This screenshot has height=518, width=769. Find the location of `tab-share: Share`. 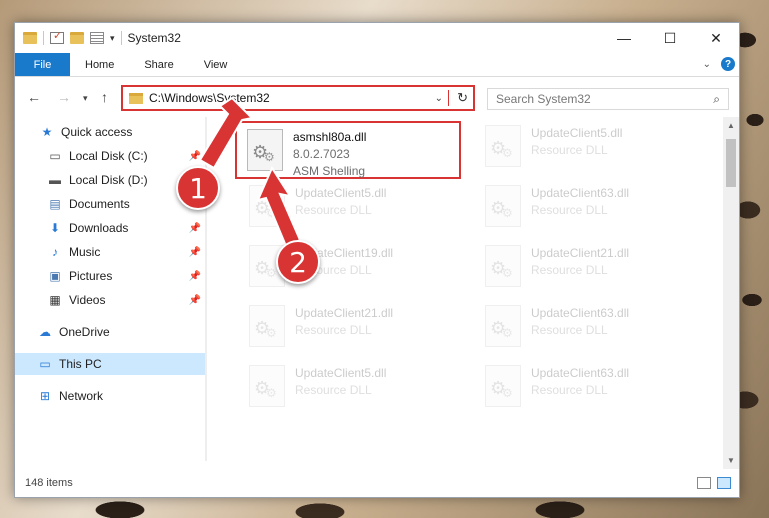

tab-share: Share is located at coordinates (158, 64).